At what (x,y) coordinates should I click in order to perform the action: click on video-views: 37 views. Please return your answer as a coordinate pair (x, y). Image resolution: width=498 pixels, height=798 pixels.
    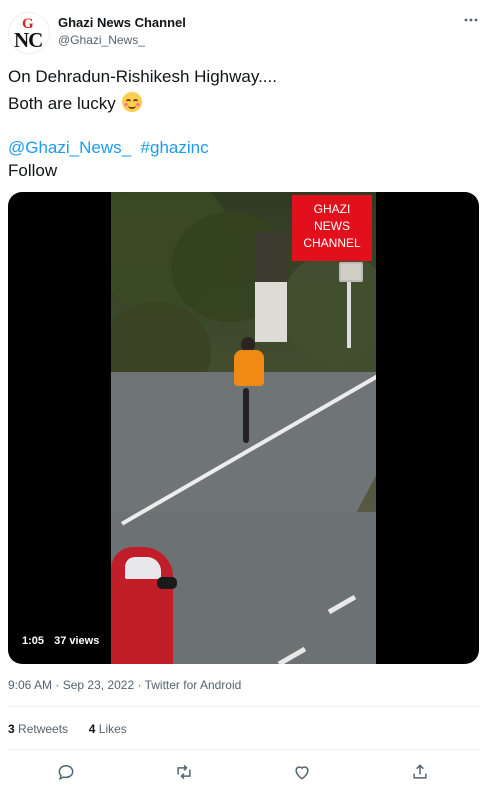
    Looking at the image, I should click on (77, 641).